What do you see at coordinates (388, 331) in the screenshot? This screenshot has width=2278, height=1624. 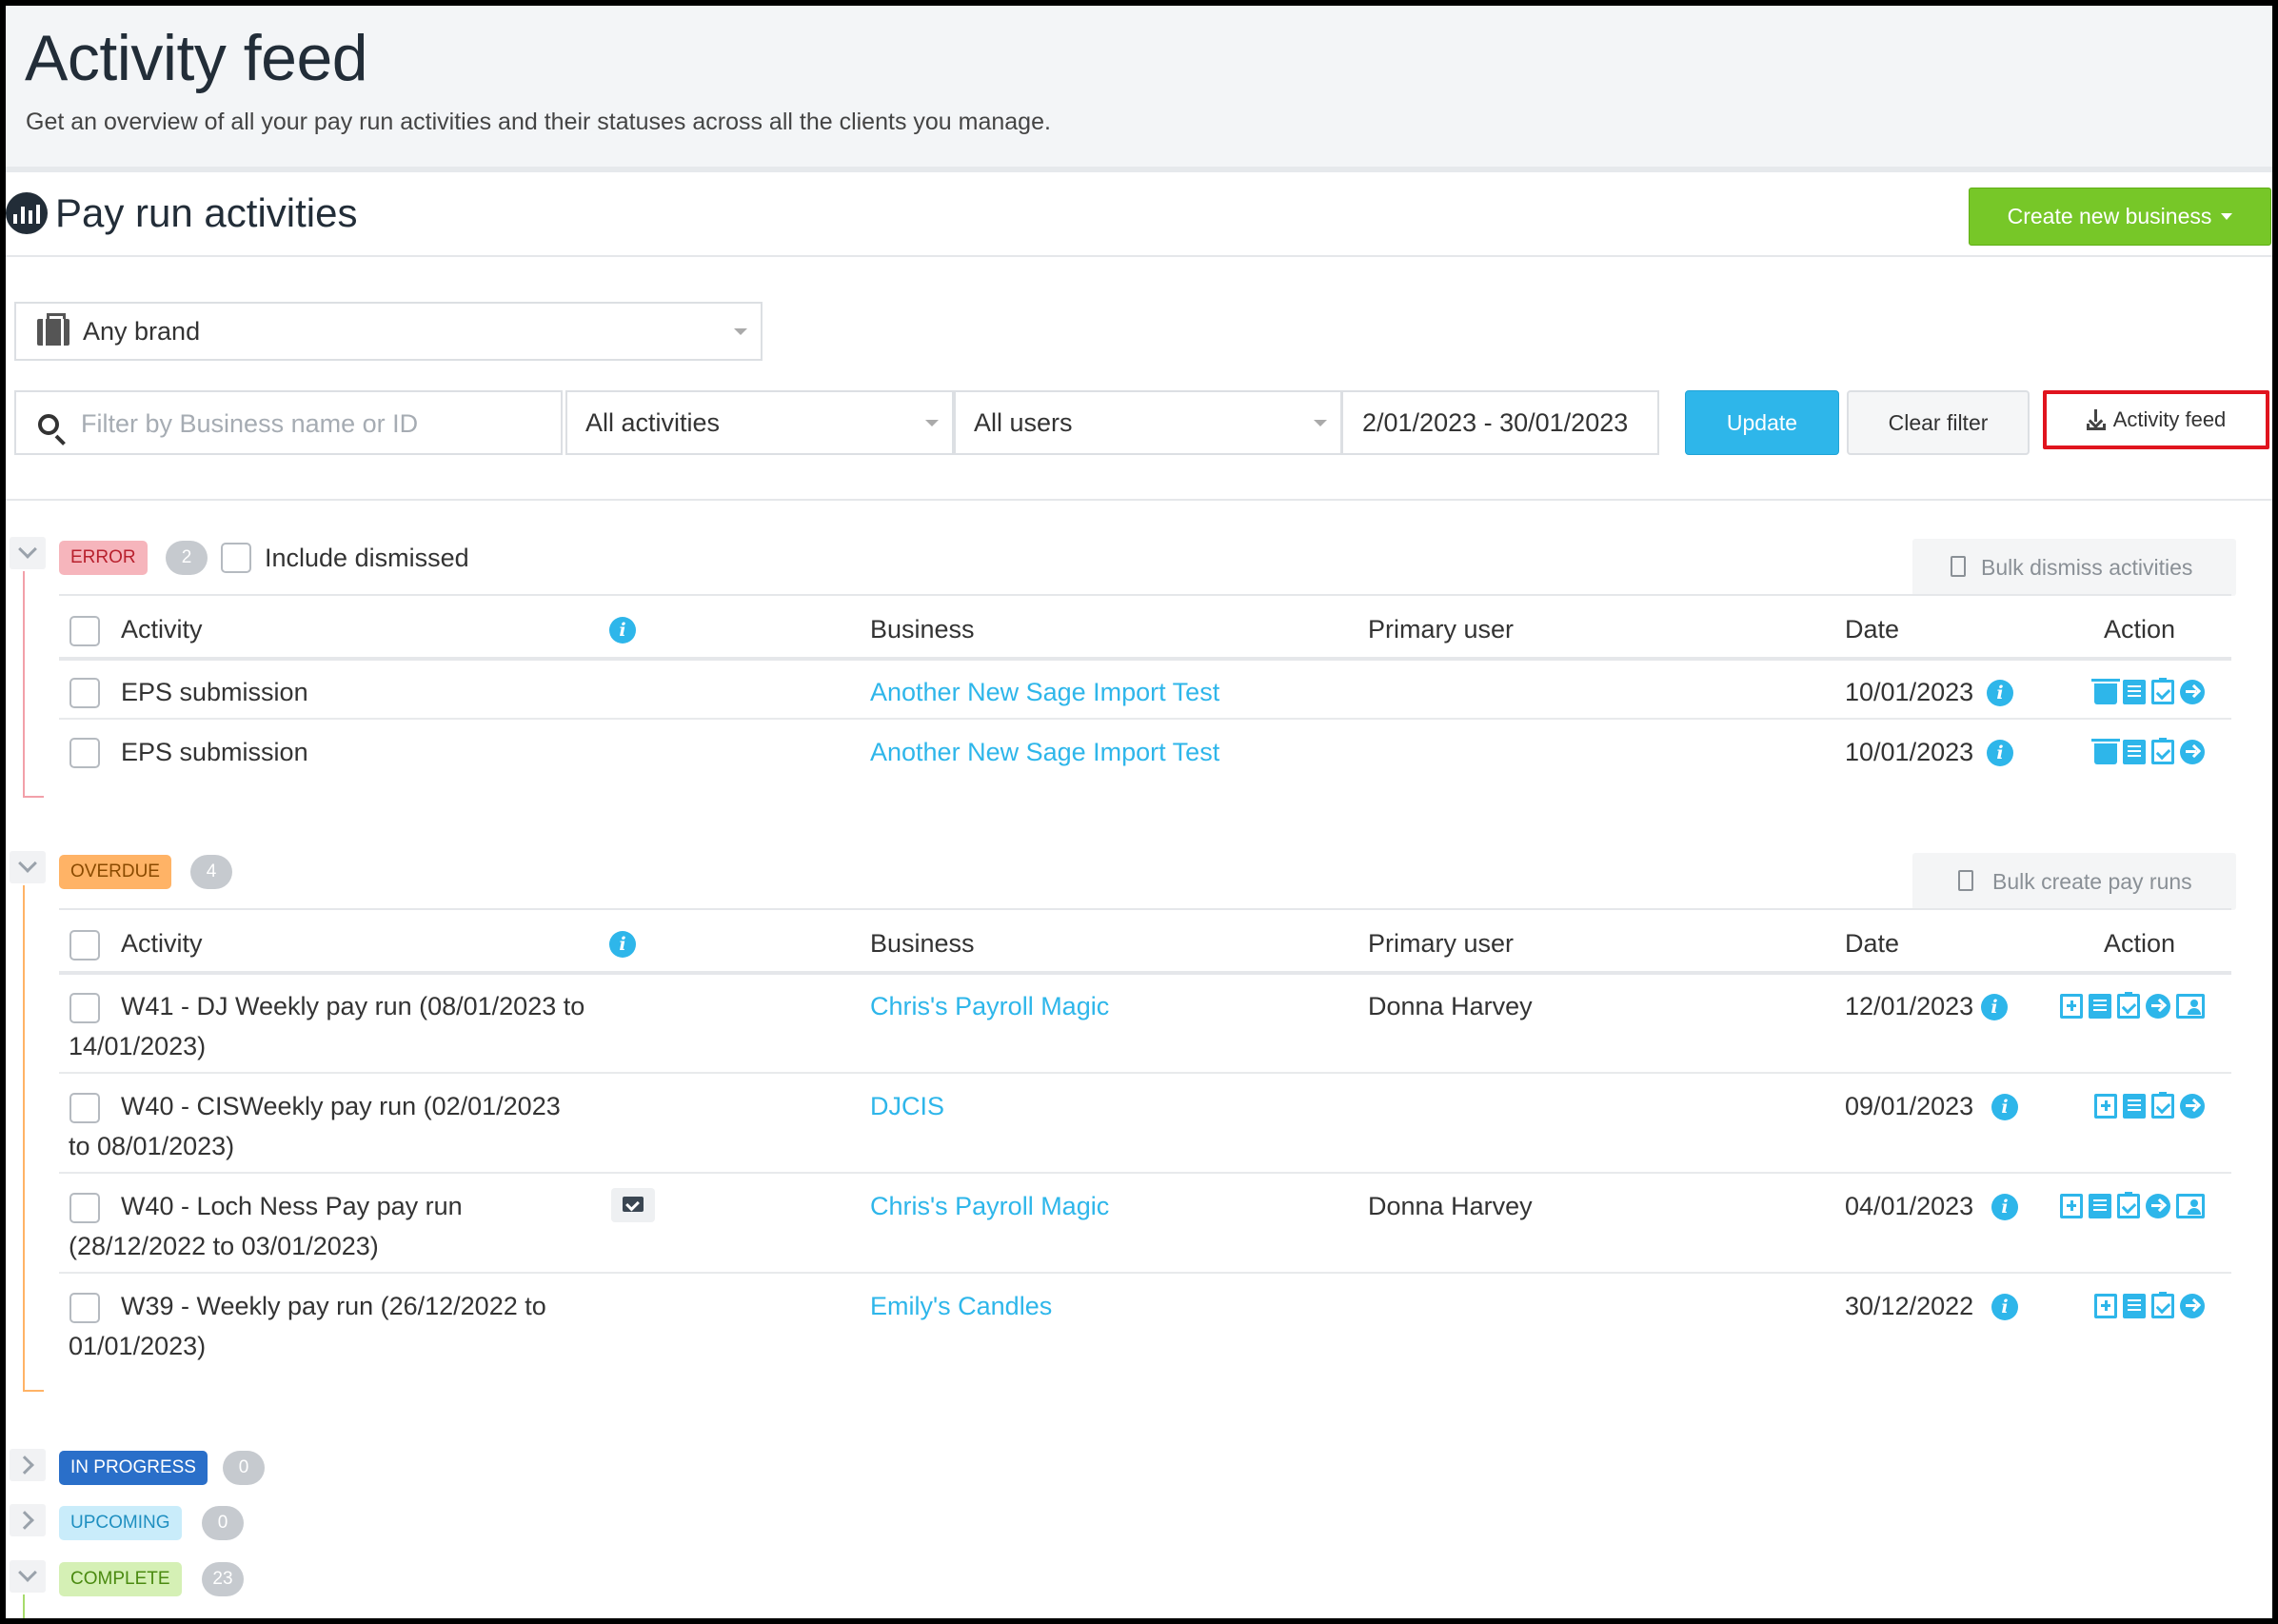 I see `brand-select: Any brand` at bounding box center [388, 331].